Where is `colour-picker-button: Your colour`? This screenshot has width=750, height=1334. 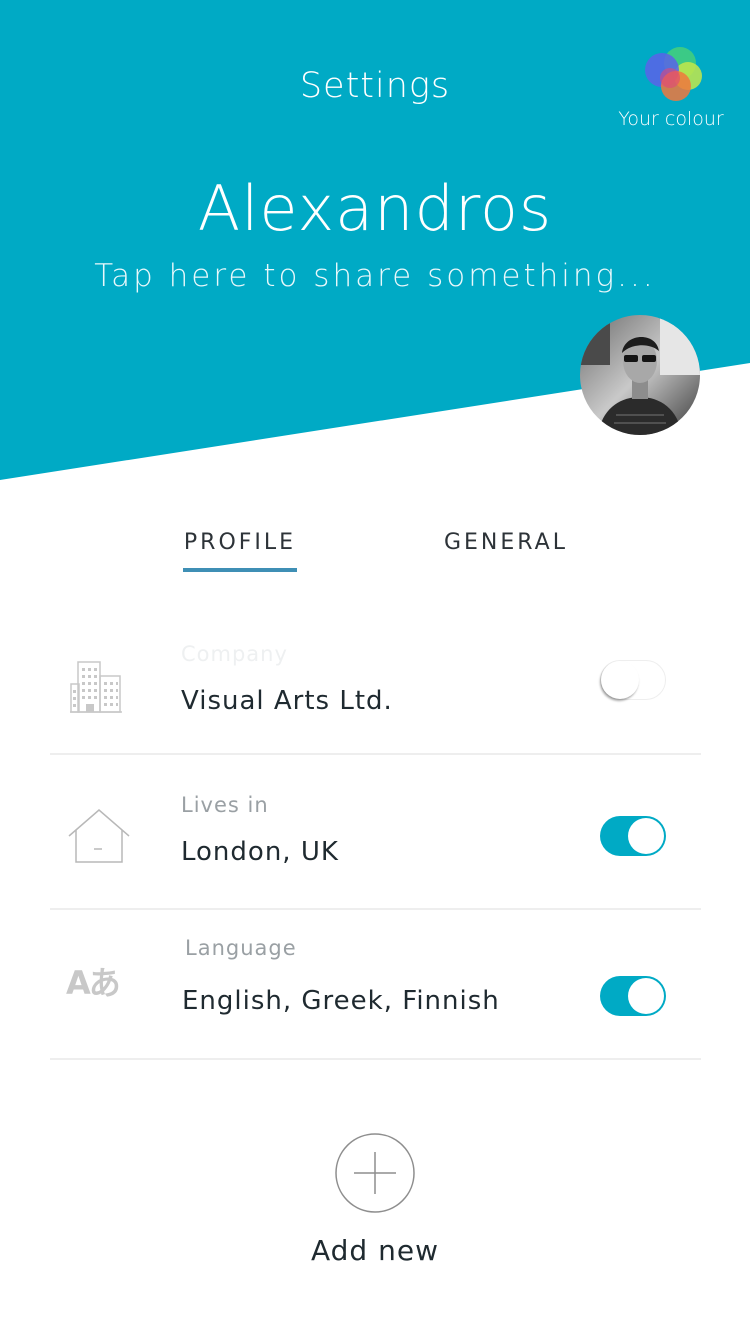
colour-picker-button: Your colour is located at coordinates (671, 89).